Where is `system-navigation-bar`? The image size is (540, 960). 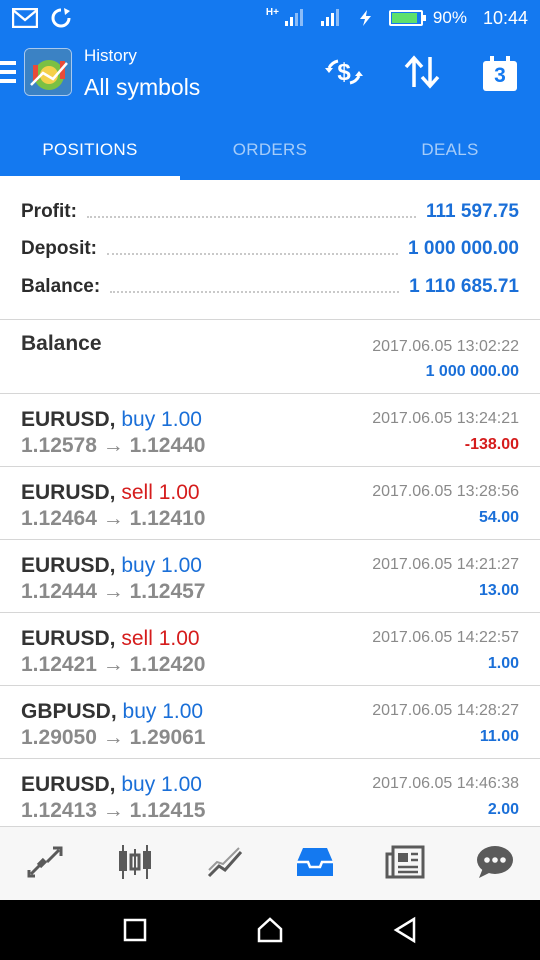 system-navigation-bar is located at coordinates (270, 930).